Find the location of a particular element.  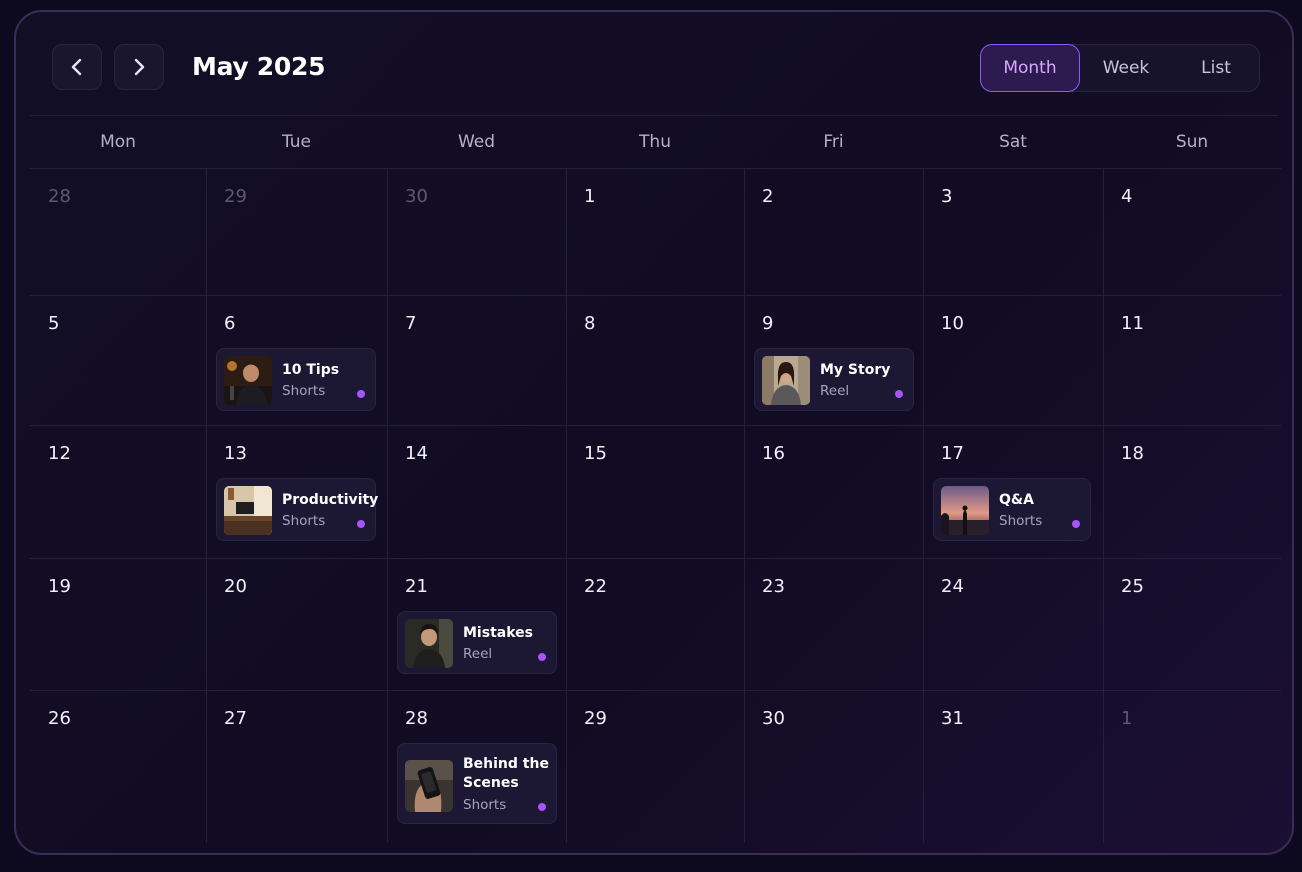

day-number: 29 is located at coordinates (595, 718).